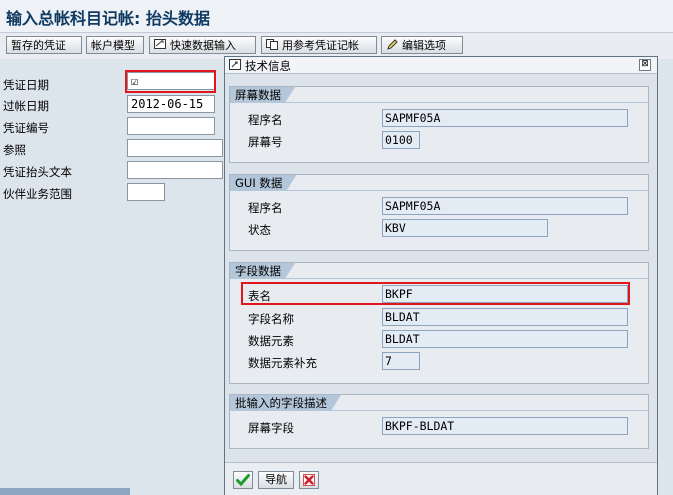 The height and width of the screenshot is (495, 673). I want to click on gui-data-header: GUI 数据, so click(263, 183).